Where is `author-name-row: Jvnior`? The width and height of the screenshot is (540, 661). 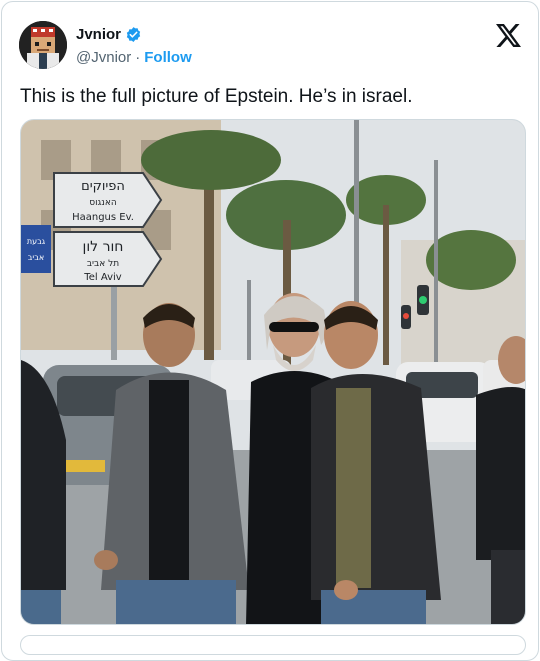
author-name-row: Jvnior is located at coordinates (109, 34).